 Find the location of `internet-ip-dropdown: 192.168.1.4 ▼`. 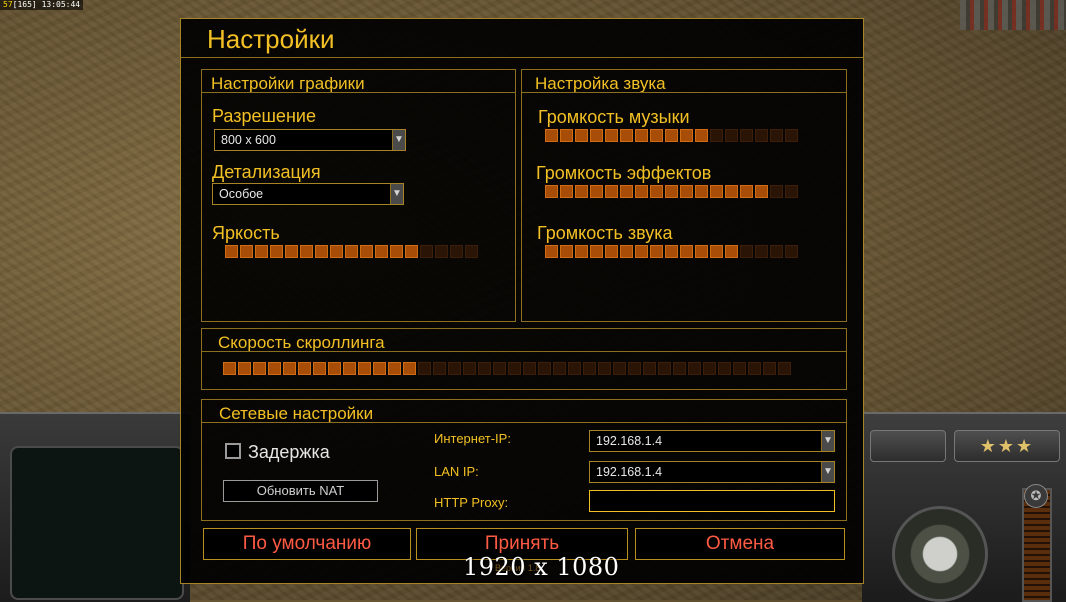

internet-ip-dropdown: 192.168.1.4 ▼ is located at coordinates (712, 441).